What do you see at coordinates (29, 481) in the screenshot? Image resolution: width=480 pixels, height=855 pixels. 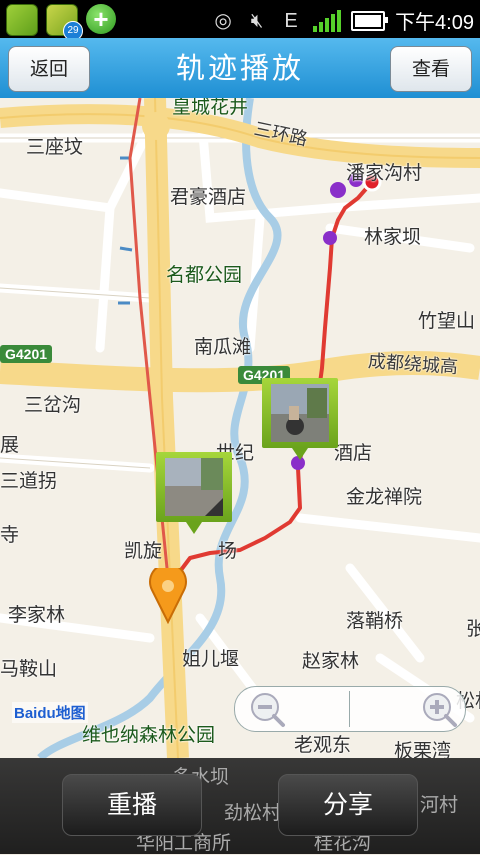 I see `map-label: 三道拐` at bounding box center [29, 481].